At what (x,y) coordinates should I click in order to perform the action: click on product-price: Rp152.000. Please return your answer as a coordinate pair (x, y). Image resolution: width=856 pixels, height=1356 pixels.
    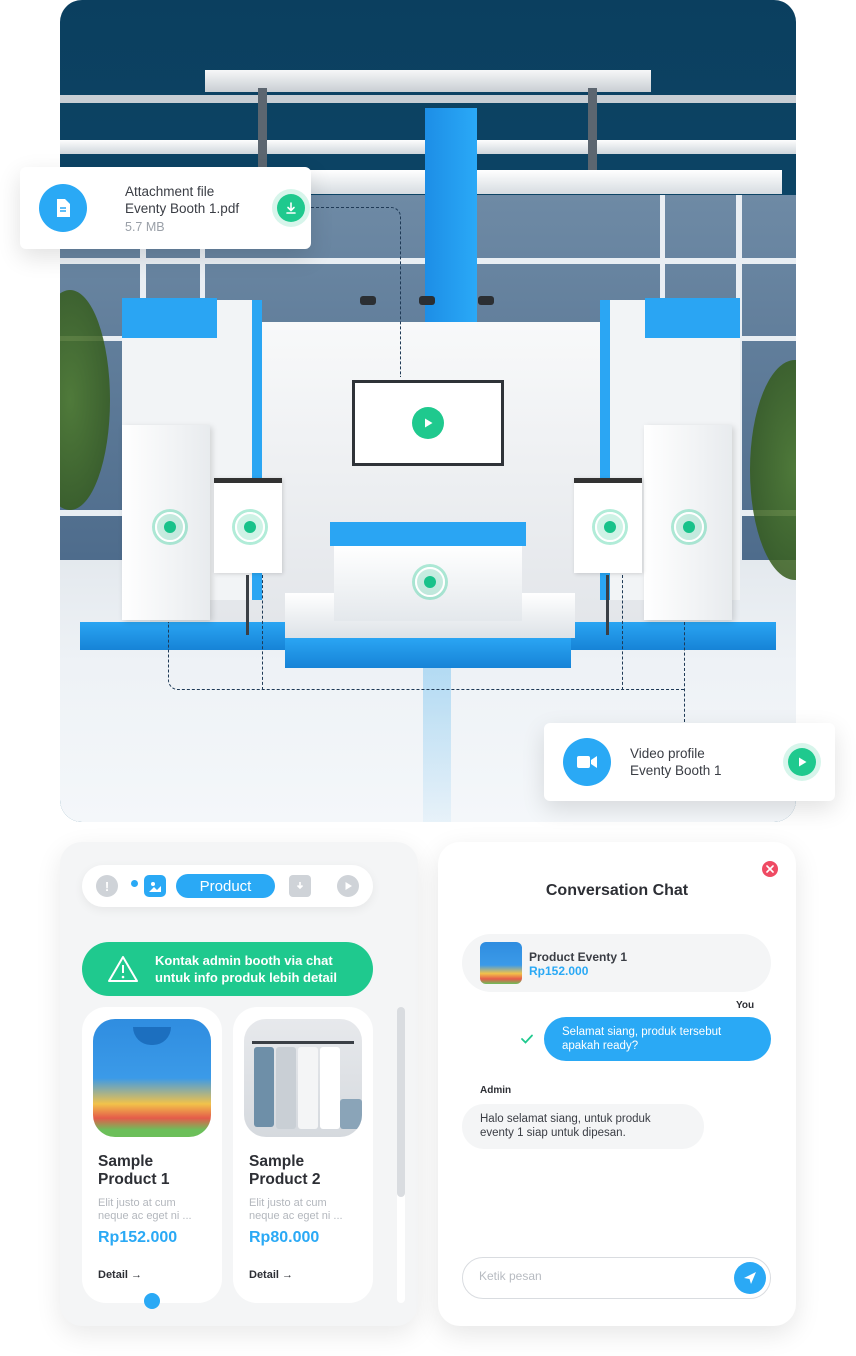
    Looking at the image, I should click on (138, 1237).